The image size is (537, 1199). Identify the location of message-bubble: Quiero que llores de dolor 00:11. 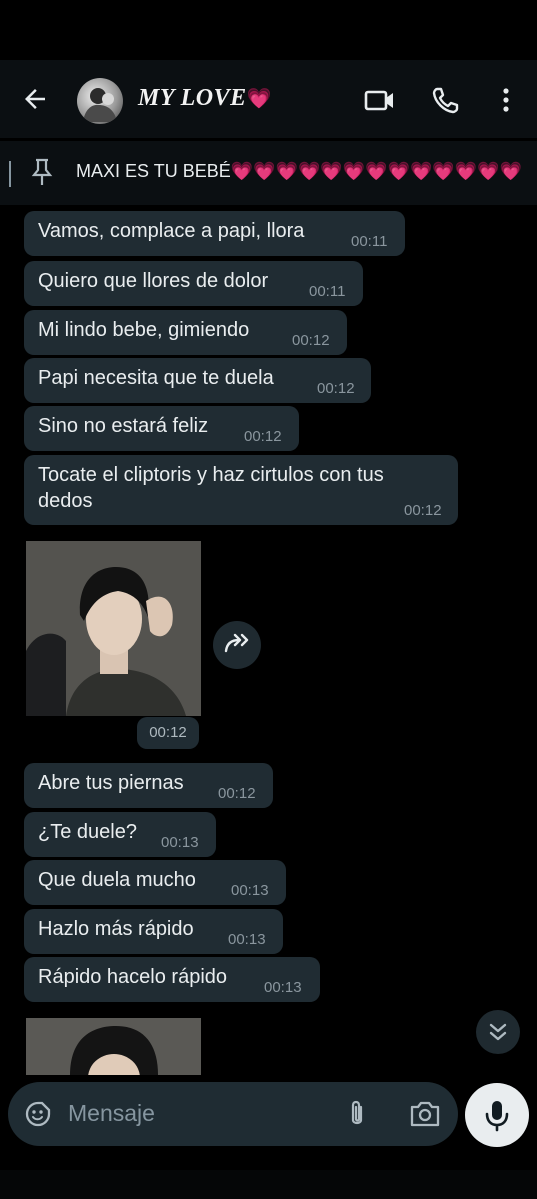
(193, 283).